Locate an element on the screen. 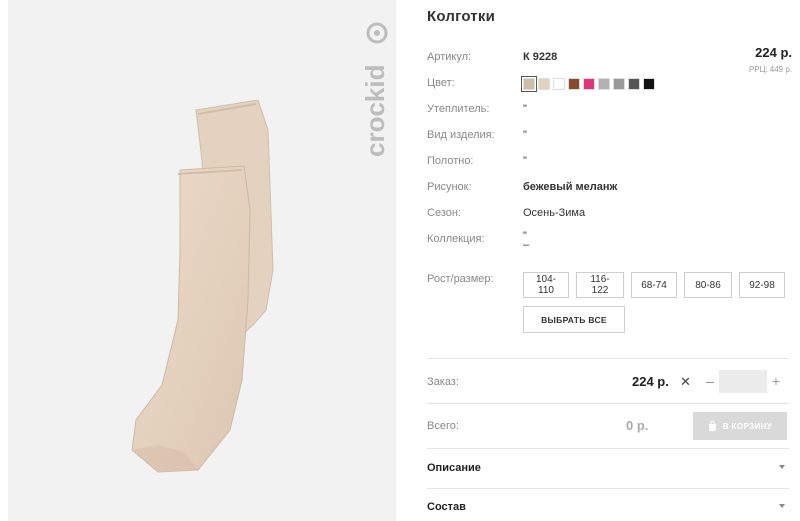  description-accordion: Описание is located at coordinates (608, 472).